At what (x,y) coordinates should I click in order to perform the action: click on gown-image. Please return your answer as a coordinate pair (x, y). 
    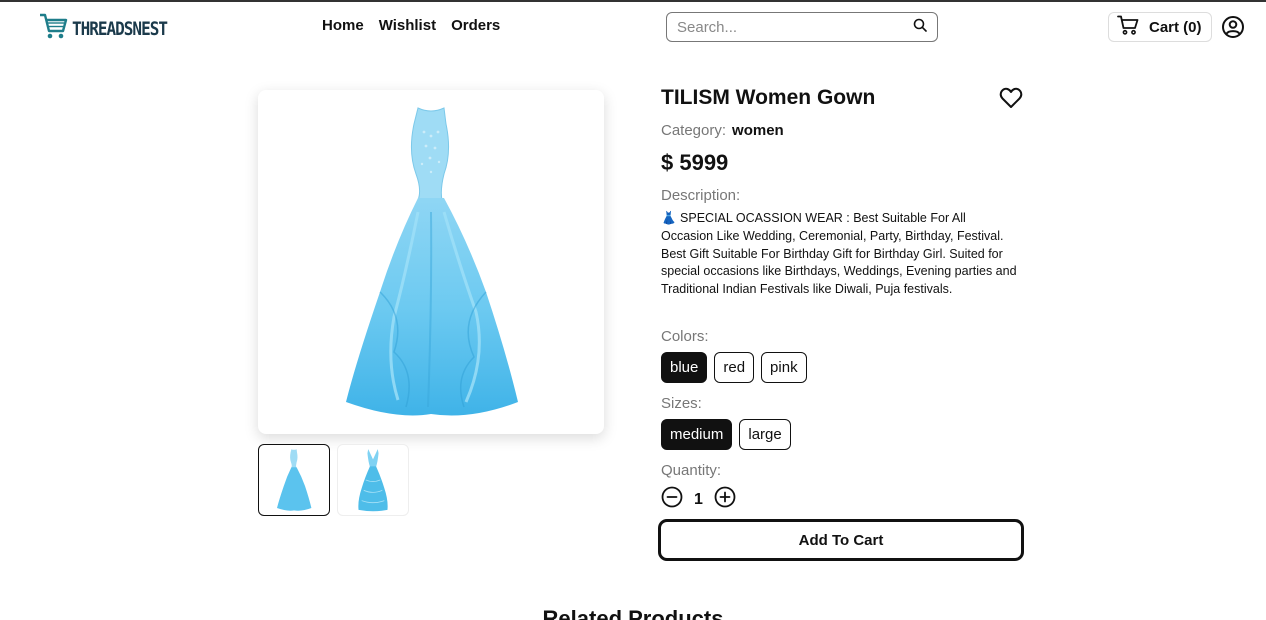
    Looking at the image, I should click on (432, 261).